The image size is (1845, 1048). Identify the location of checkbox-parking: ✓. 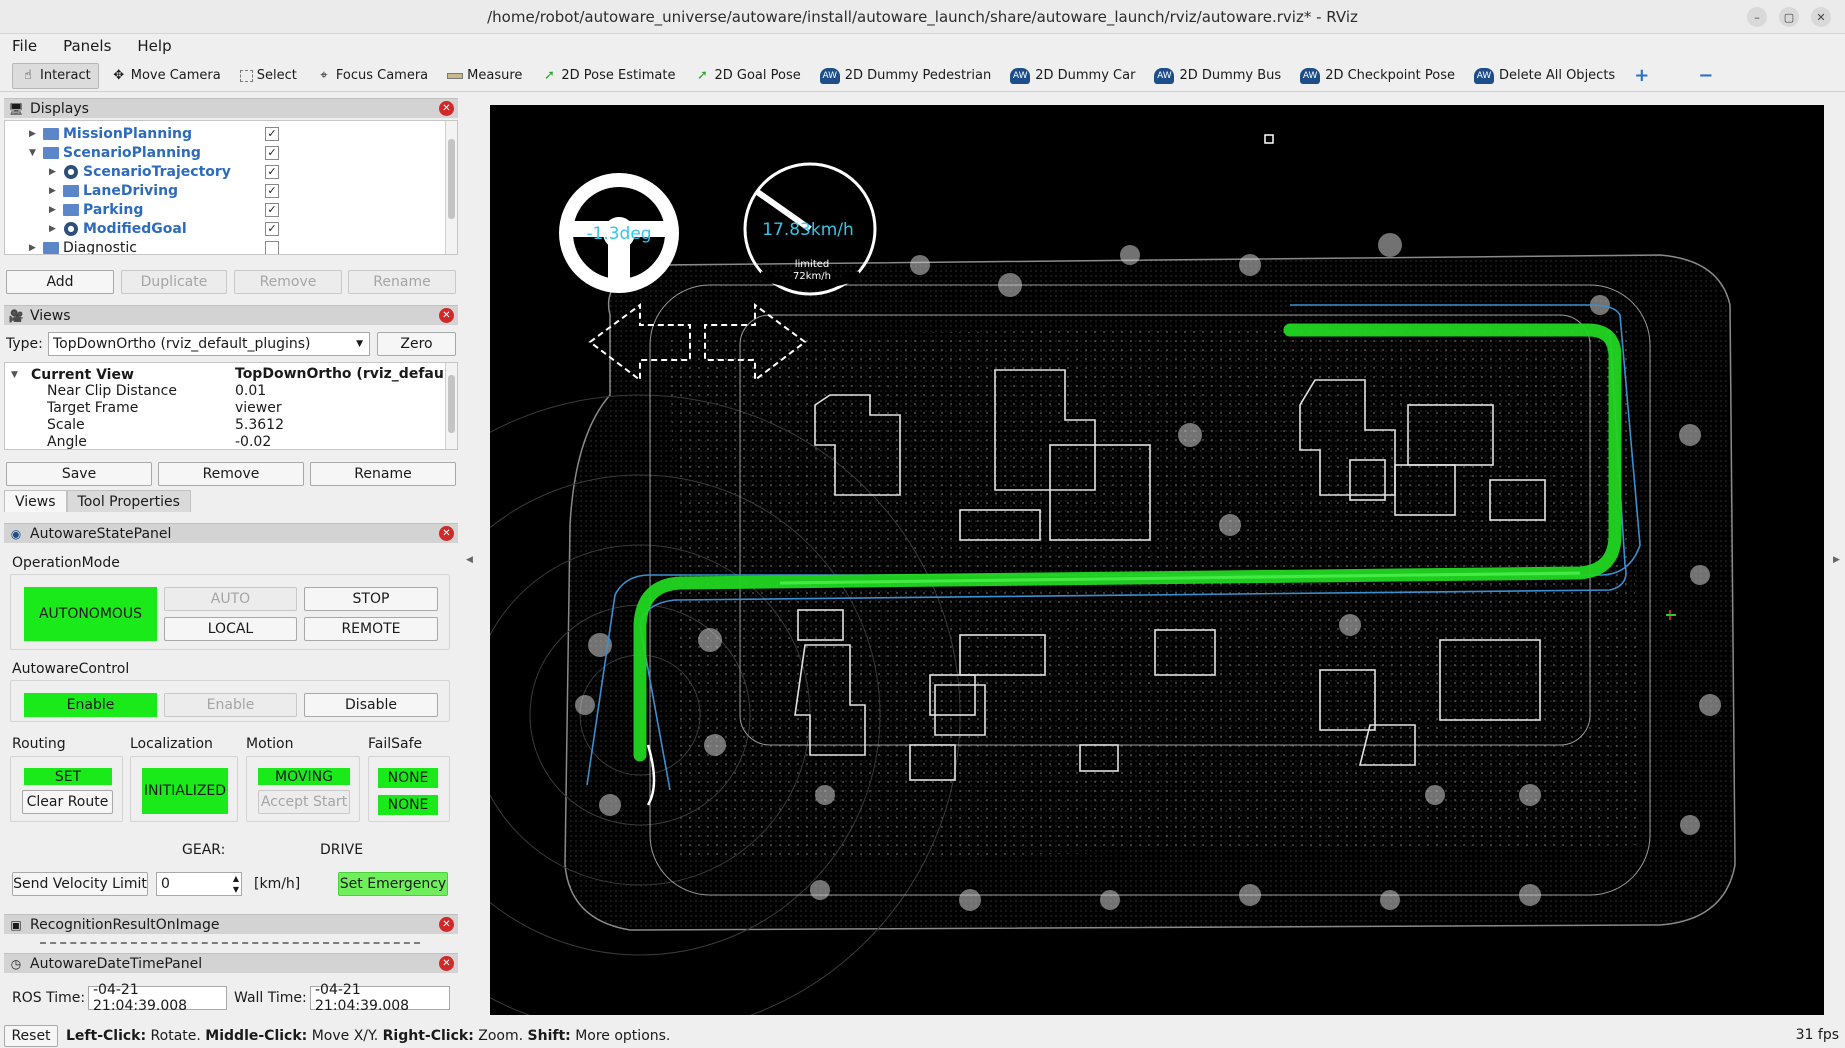
(272, 210).